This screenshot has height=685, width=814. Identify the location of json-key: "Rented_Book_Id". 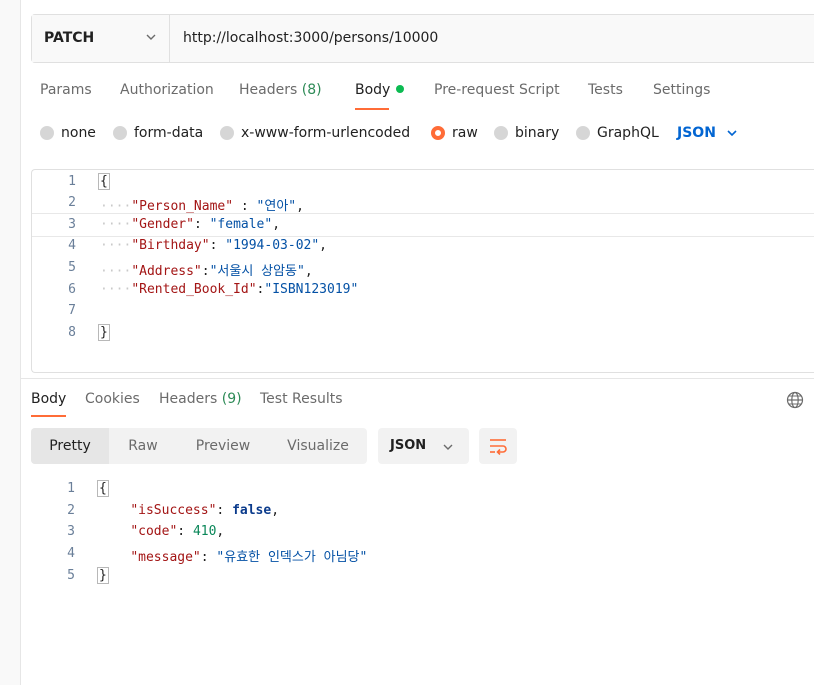
(194, 289).